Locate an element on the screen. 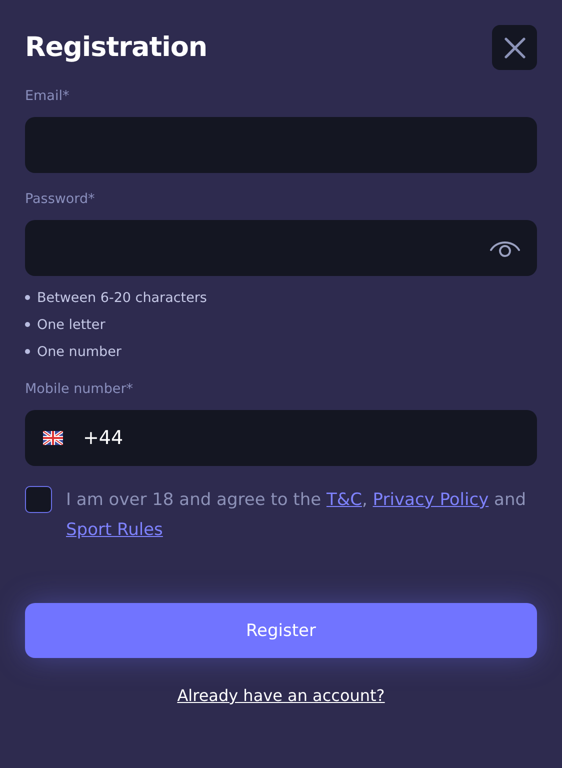 This screenshot has width=562, height=768. hint-text: One letter is located at coordinates (71, 324).